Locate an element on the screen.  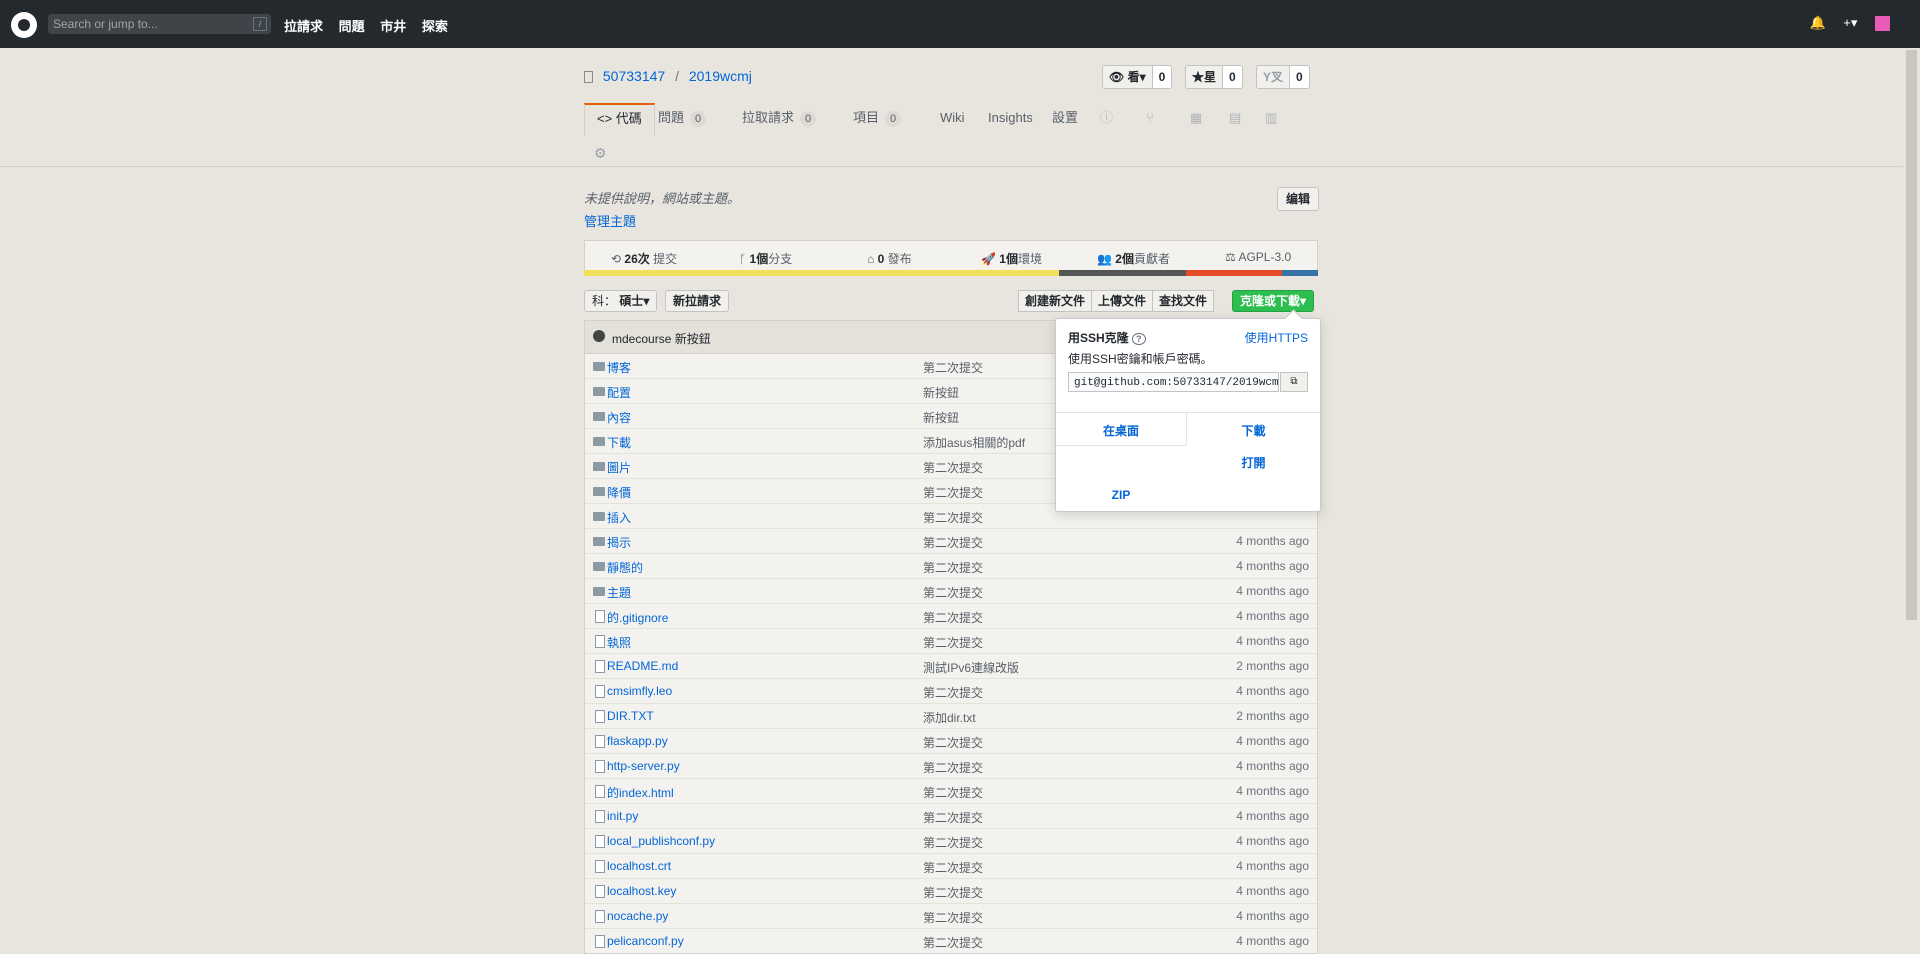
table-row: localhost.key 第二次提交 4 months ago is located at coordinates (951, 890).